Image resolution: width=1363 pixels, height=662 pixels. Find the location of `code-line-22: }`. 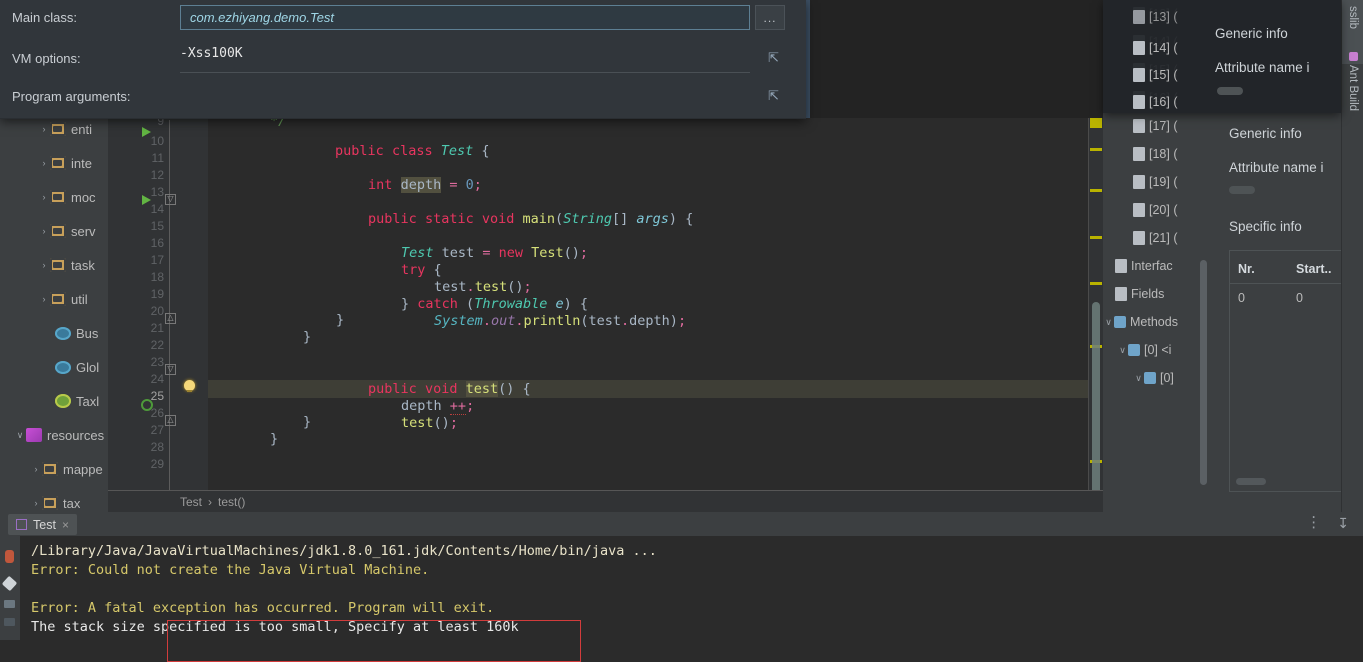

code-line-22: } is located at coordinates (307, 337).